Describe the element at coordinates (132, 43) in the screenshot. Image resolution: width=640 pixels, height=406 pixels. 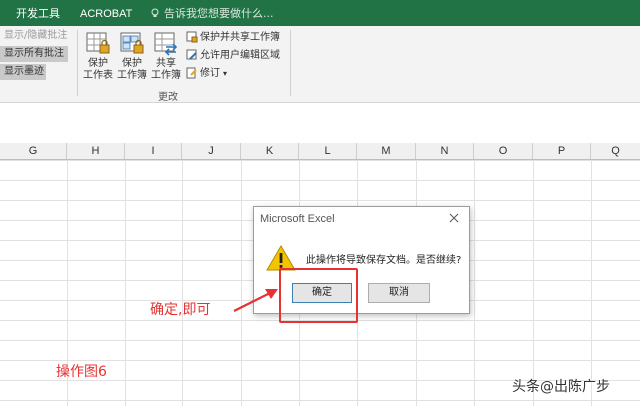
I see `protect-workbook-icon` at that location.